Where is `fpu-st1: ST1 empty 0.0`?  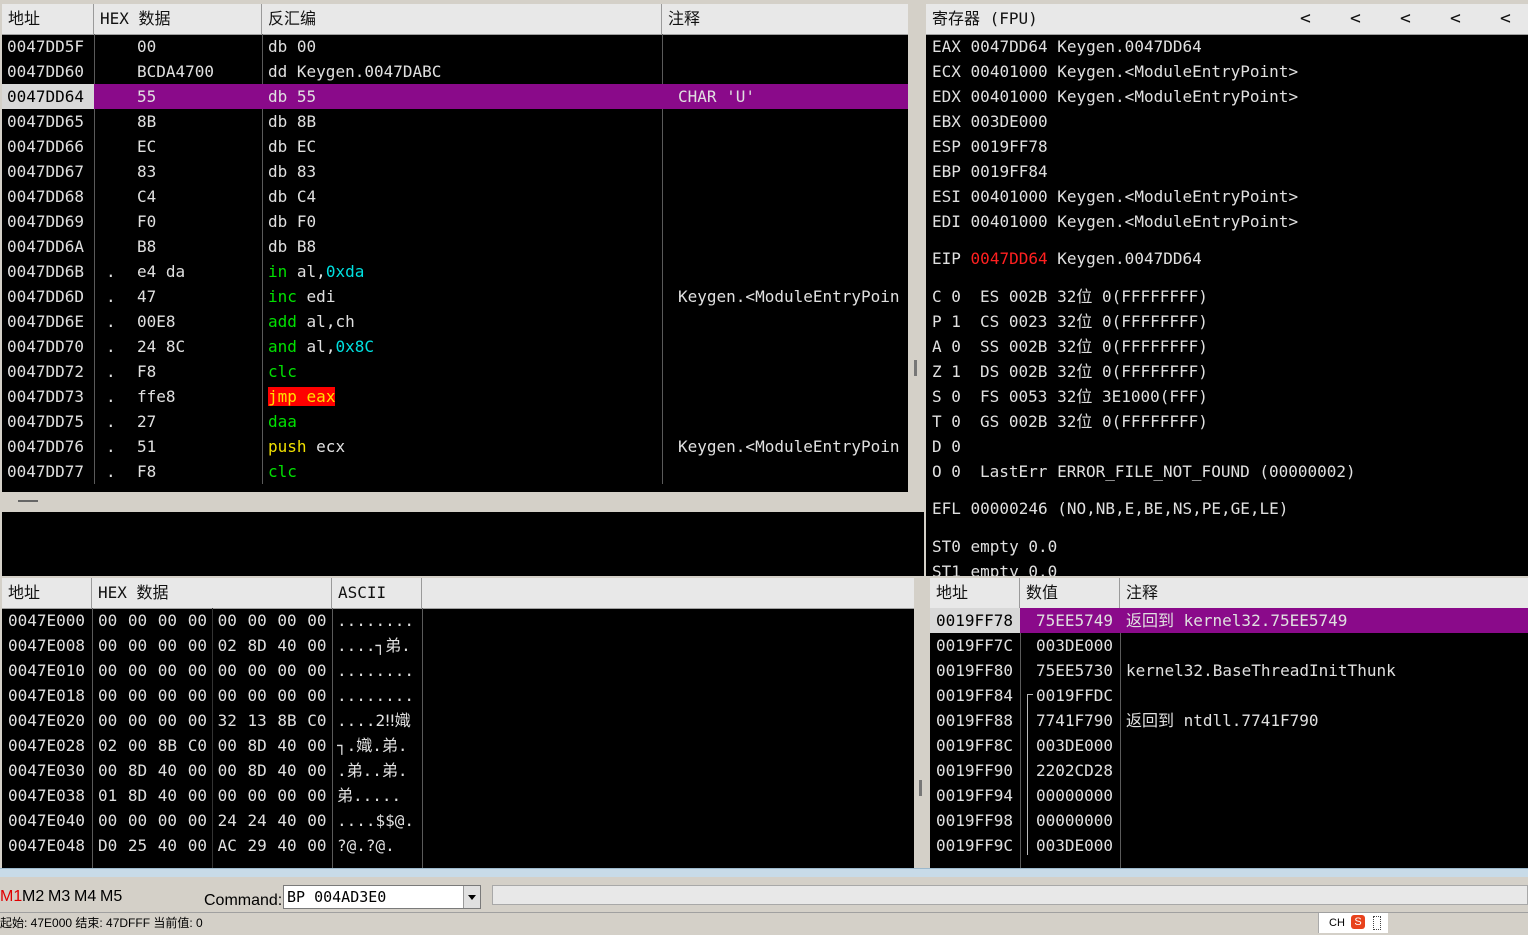 fpu-st1: ST1 empty 0.0 is located at coordinates (994, 567).